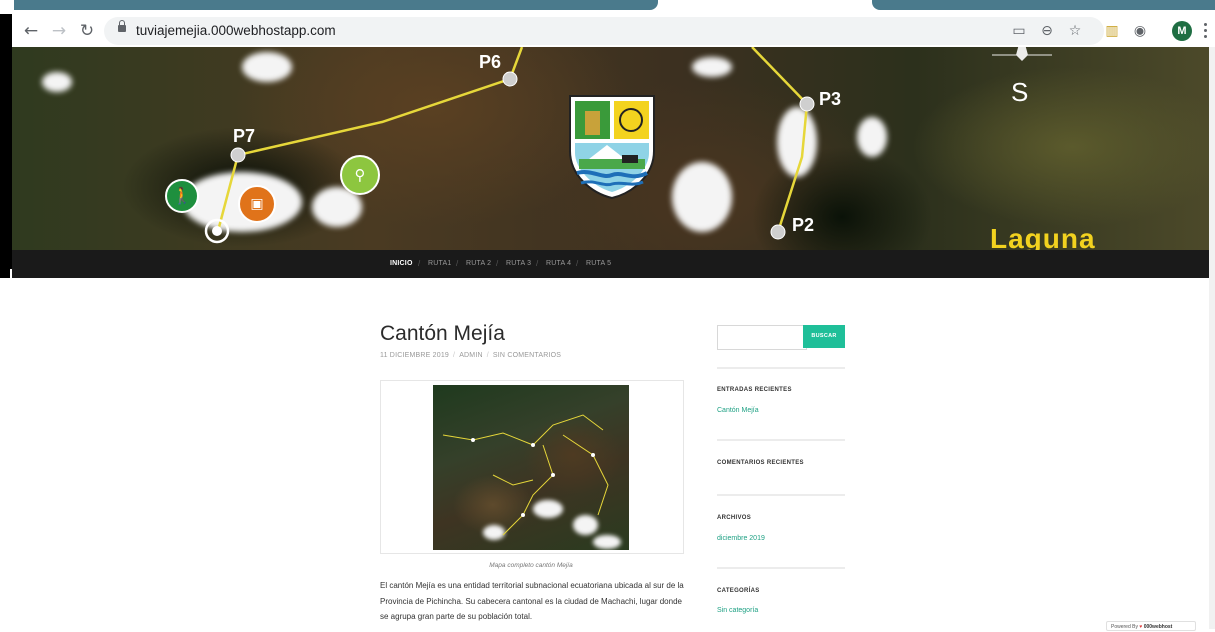  I want to click on profile-avatar: M, so click(1182, 31).